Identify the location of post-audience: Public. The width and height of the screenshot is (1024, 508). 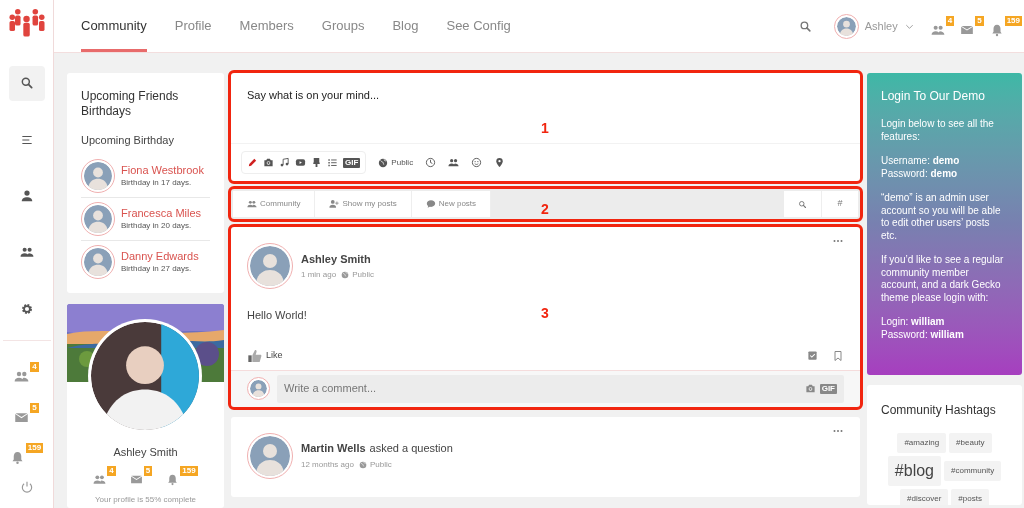
(375, 464).